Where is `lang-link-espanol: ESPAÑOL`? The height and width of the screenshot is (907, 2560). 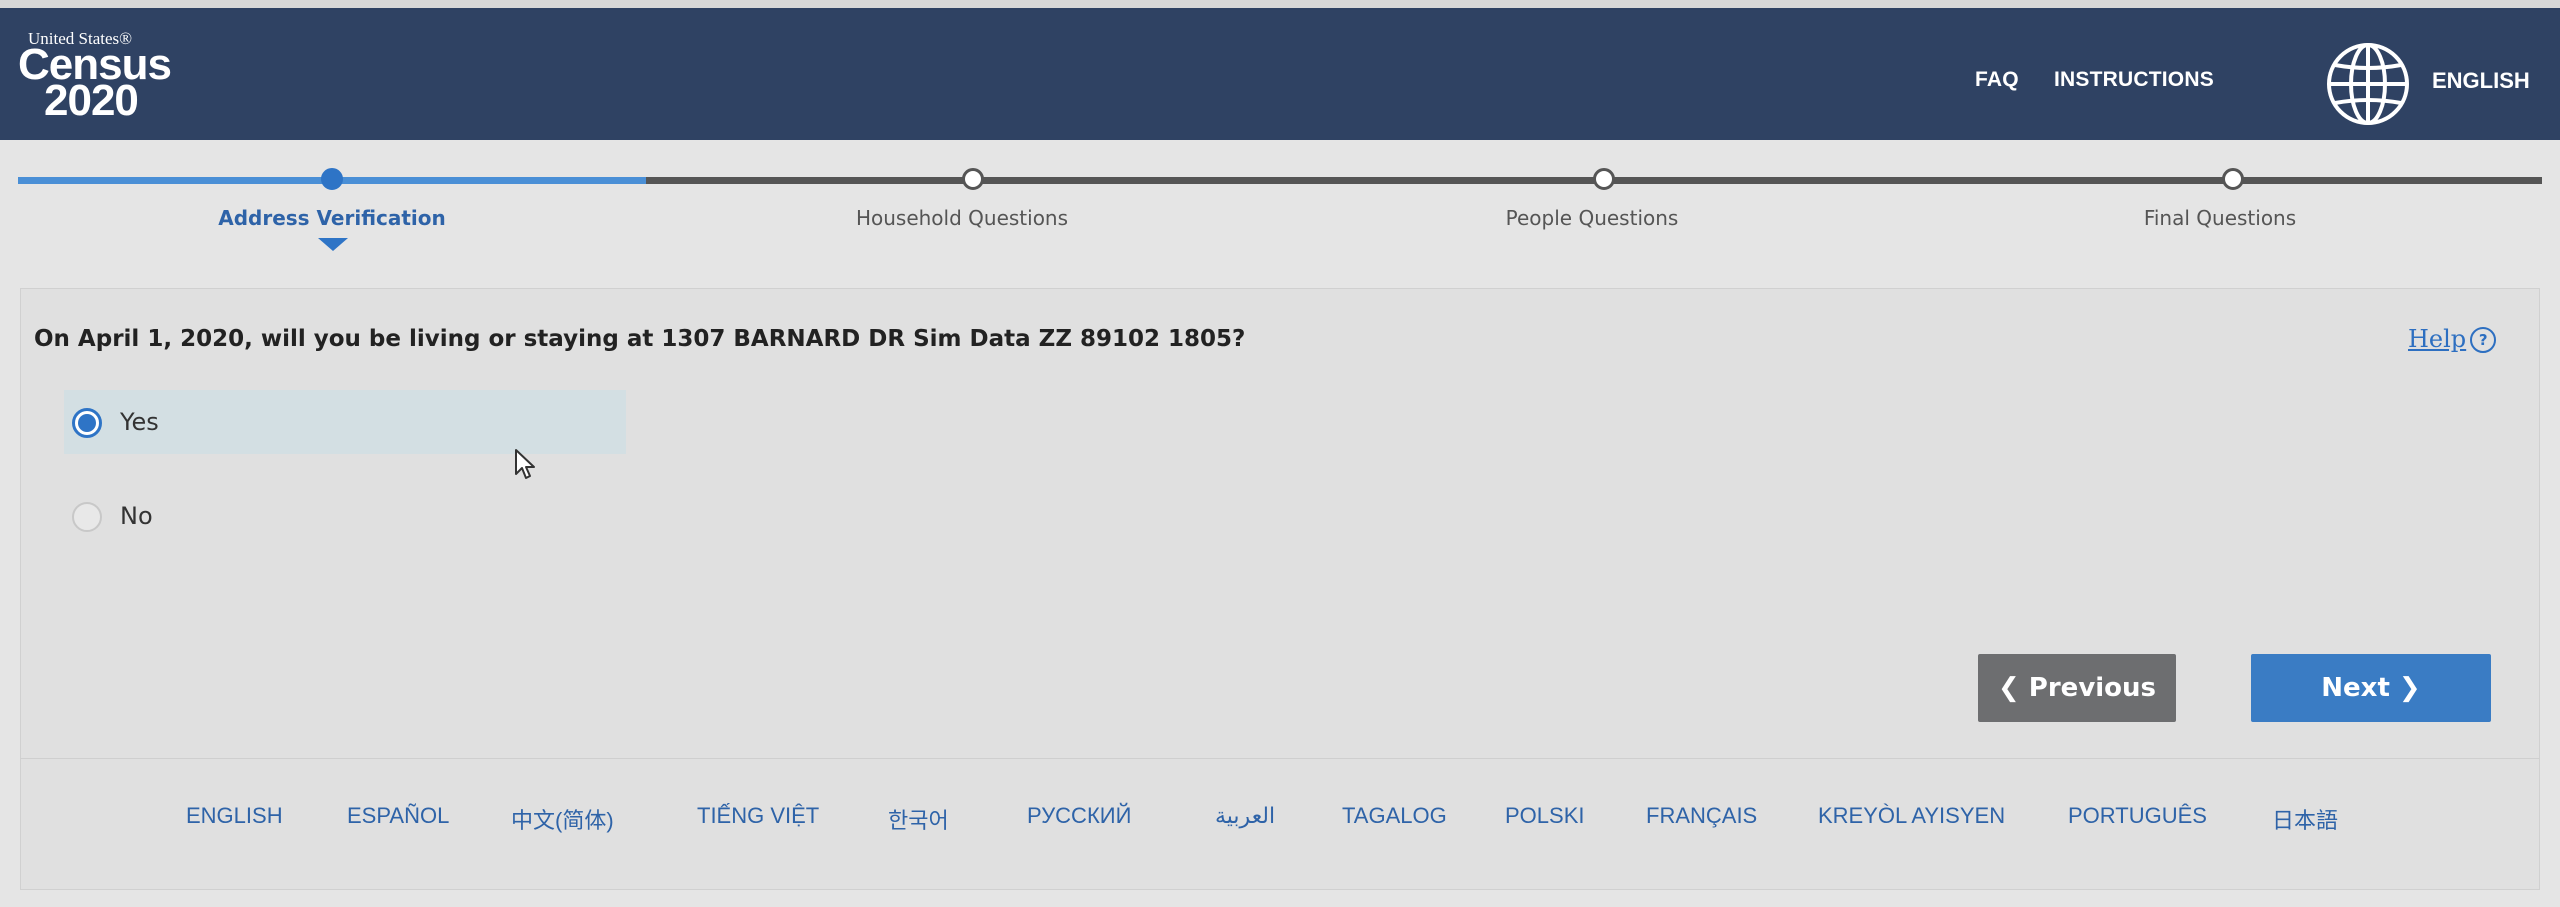
lang-link-espanol: ESPAÑOL is located at coordinates (398, 816).